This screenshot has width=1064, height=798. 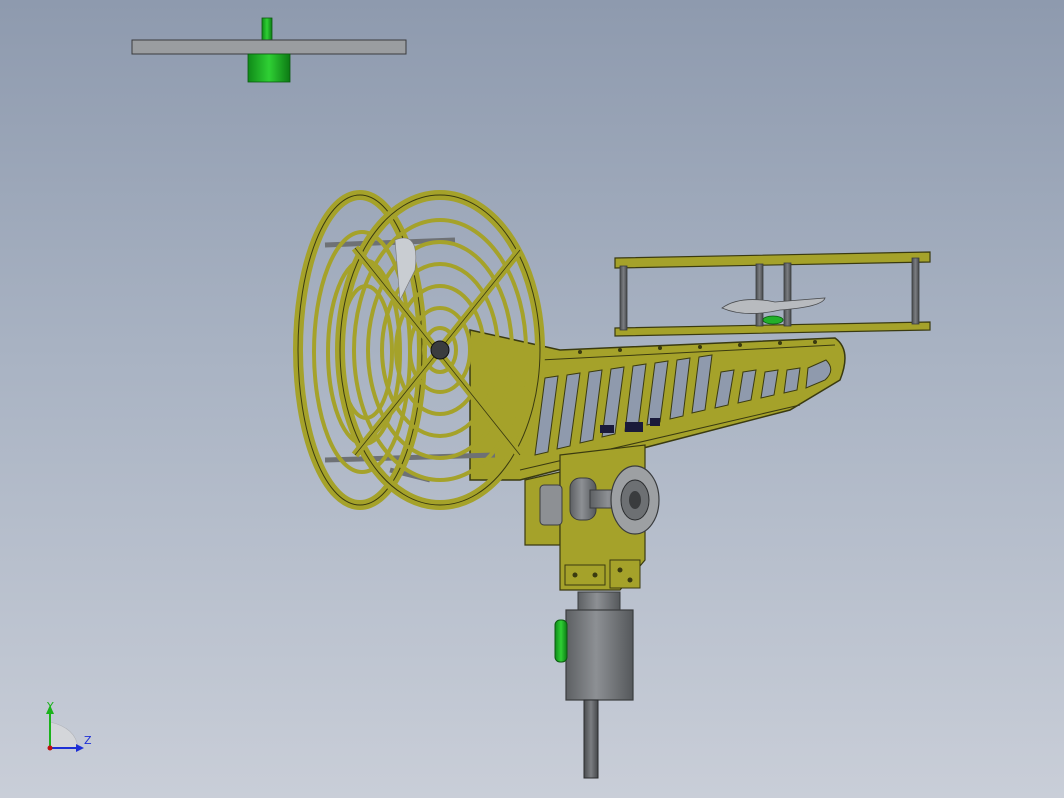 What do you see at coordinates (88, 740) in the screenshot?
I see `z-axis-label: Z` at bounding box center [88, 740].